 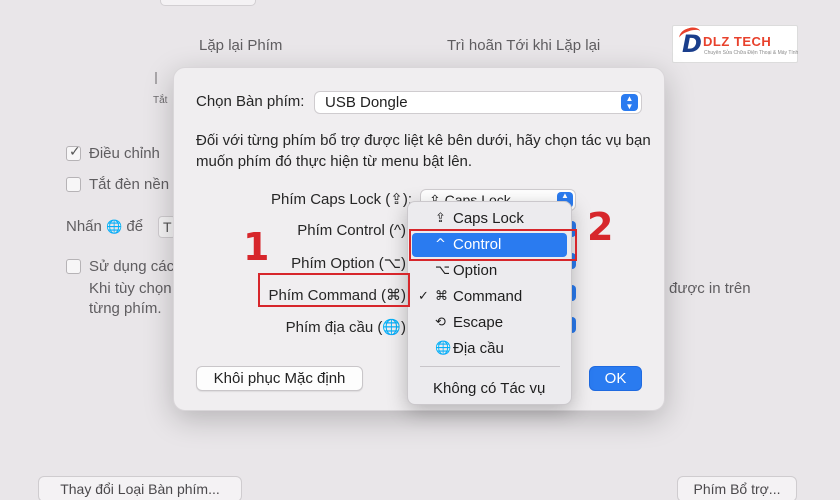 I want to click on menu-item-label: Địa cầu, so click(x=478, y=348).